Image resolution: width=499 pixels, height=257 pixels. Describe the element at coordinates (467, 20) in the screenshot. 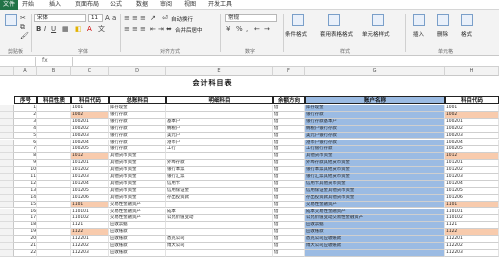

I see `format-cells-icon` at that location.